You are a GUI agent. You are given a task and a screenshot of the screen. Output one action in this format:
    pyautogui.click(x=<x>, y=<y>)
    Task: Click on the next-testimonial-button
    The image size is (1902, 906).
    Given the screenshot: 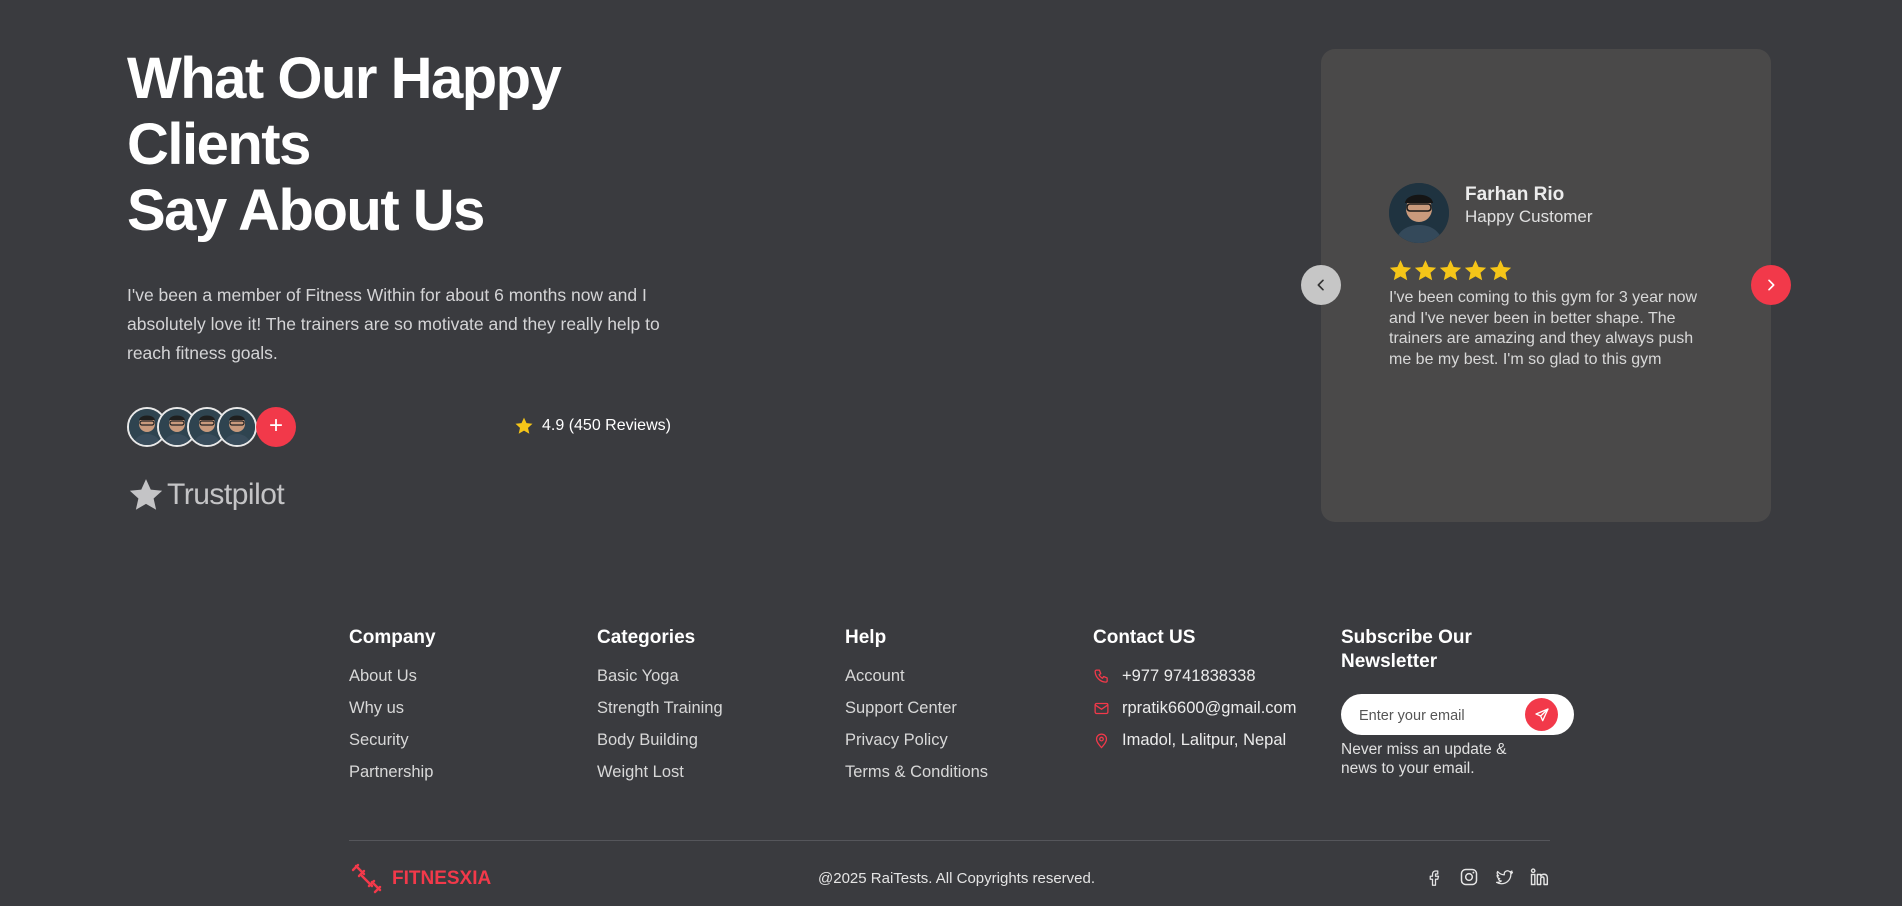 What is the action you would take?
    pyautogui.click(x=1771, y=285)
    